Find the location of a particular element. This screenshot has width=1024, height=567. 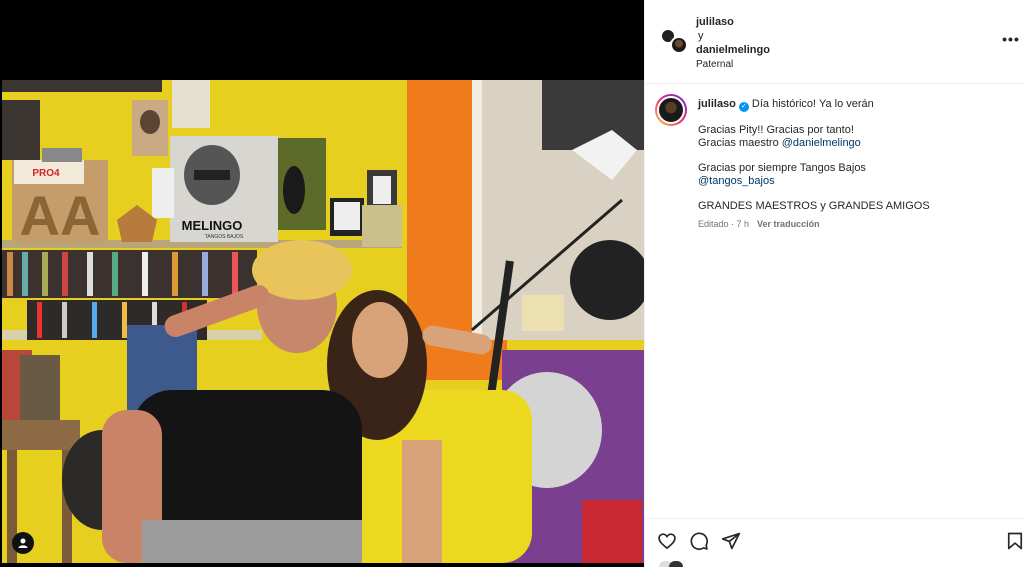

username-link: julilaso is located at coordinates (733, 22).